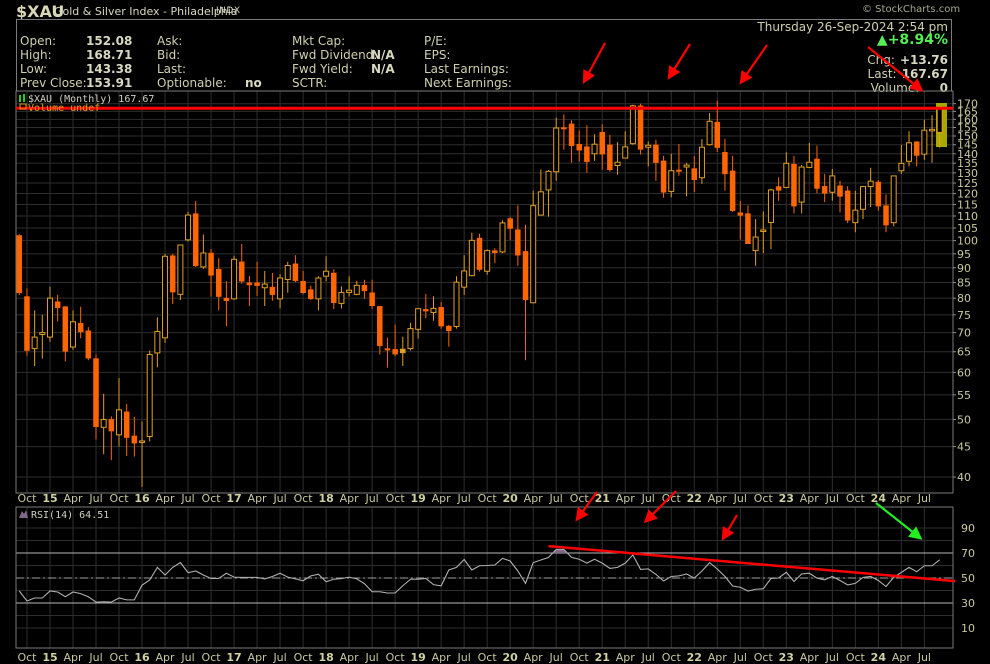 The width and height of the screenshot is (990, 664). What do you see at coordinates (899, 521) in the screenshot?
I see `green-arrow-icon` at bounding box center [899, 521].